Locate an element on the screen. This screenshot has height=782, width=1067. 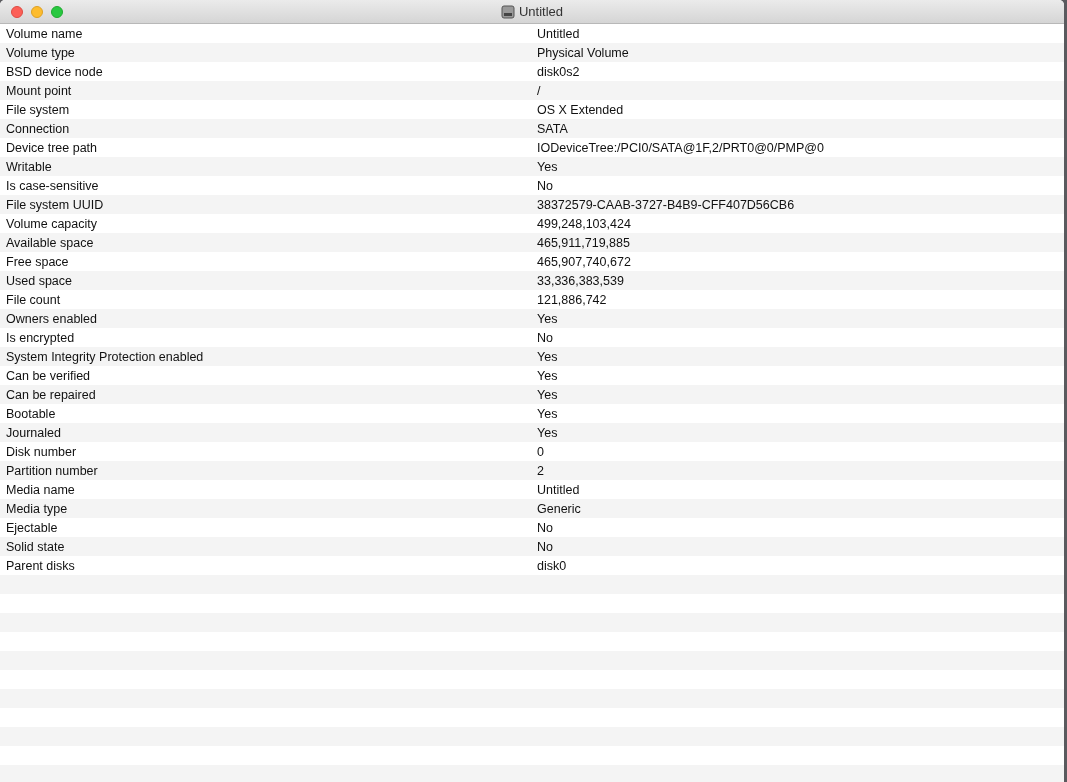
minimize-button is located at coordinates (37, 12).